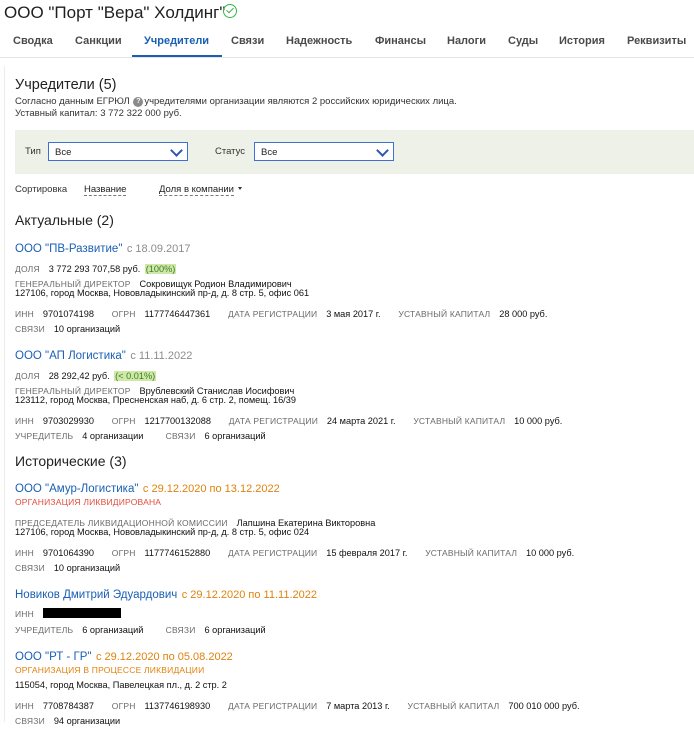  What do you see at coordinates (249, 595) in the screenshot?
I see `period-dates: с 29.12.2020 по 11.11.2022` at bounding box center [249, 595].